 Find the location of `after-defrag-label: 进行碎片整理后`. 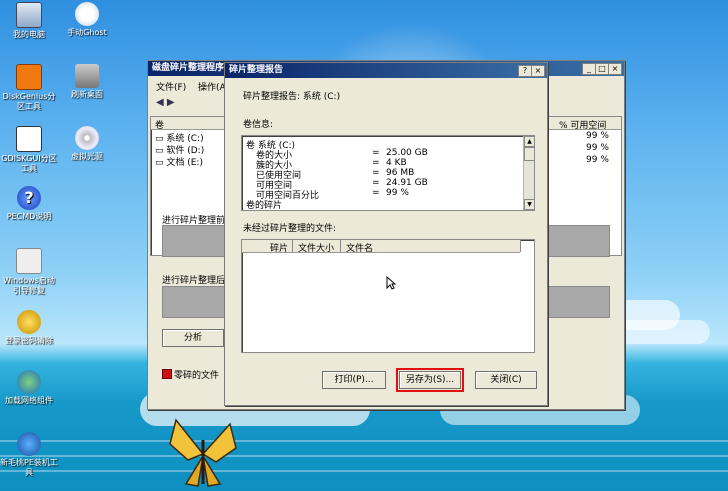

after-defrag-label: 进行碎片整理后 is located at coordinates (194, 281).